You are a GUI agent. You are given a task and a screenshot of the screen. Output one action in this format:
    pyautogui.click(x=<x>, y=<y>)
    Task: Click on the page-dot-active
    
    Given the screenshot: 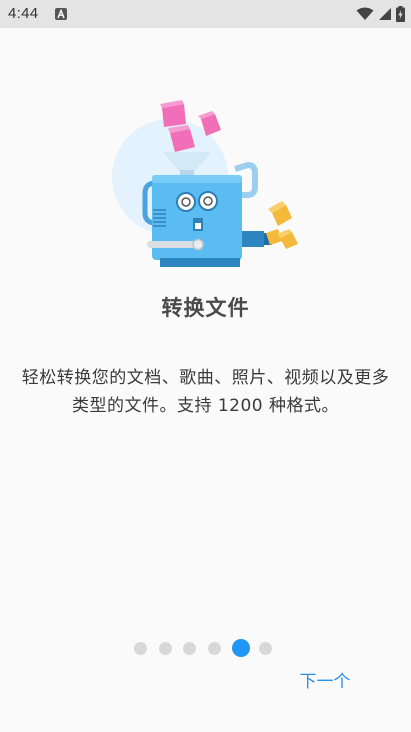 What is the action you would take?
    pyautogui.click(x=241, y=648)
    